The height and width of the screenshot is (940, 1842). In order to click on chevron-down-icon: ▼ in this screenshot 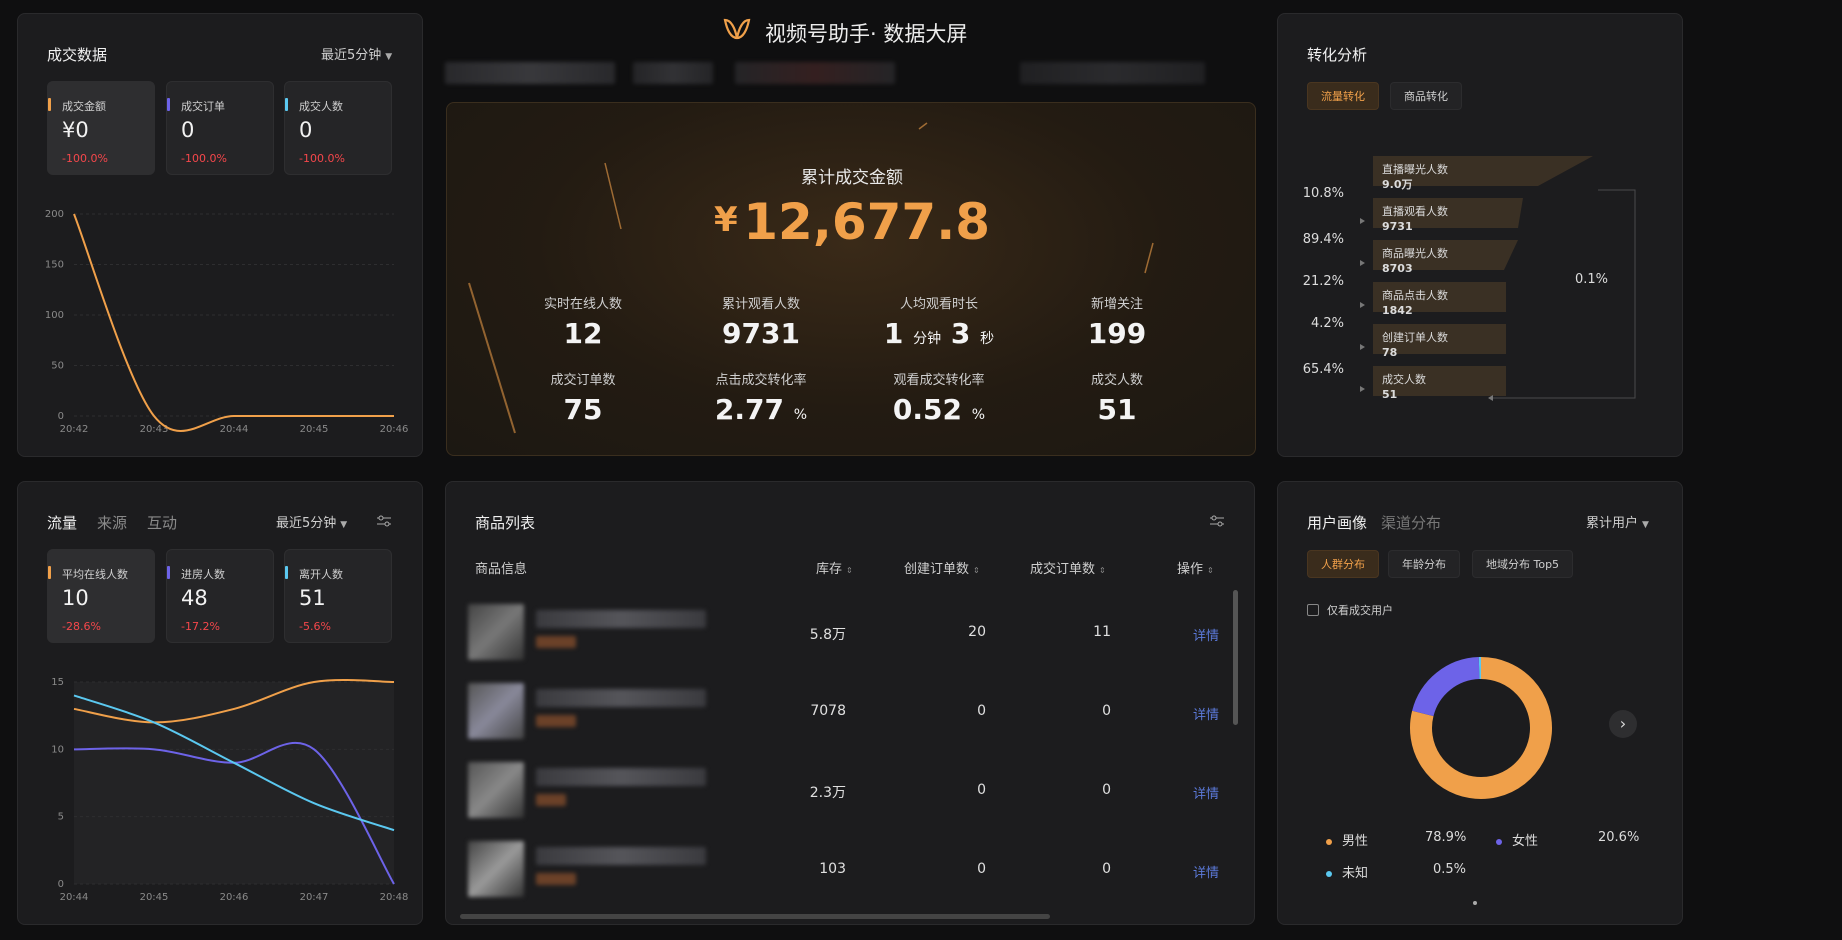, I will do `click(1645, 525)`.